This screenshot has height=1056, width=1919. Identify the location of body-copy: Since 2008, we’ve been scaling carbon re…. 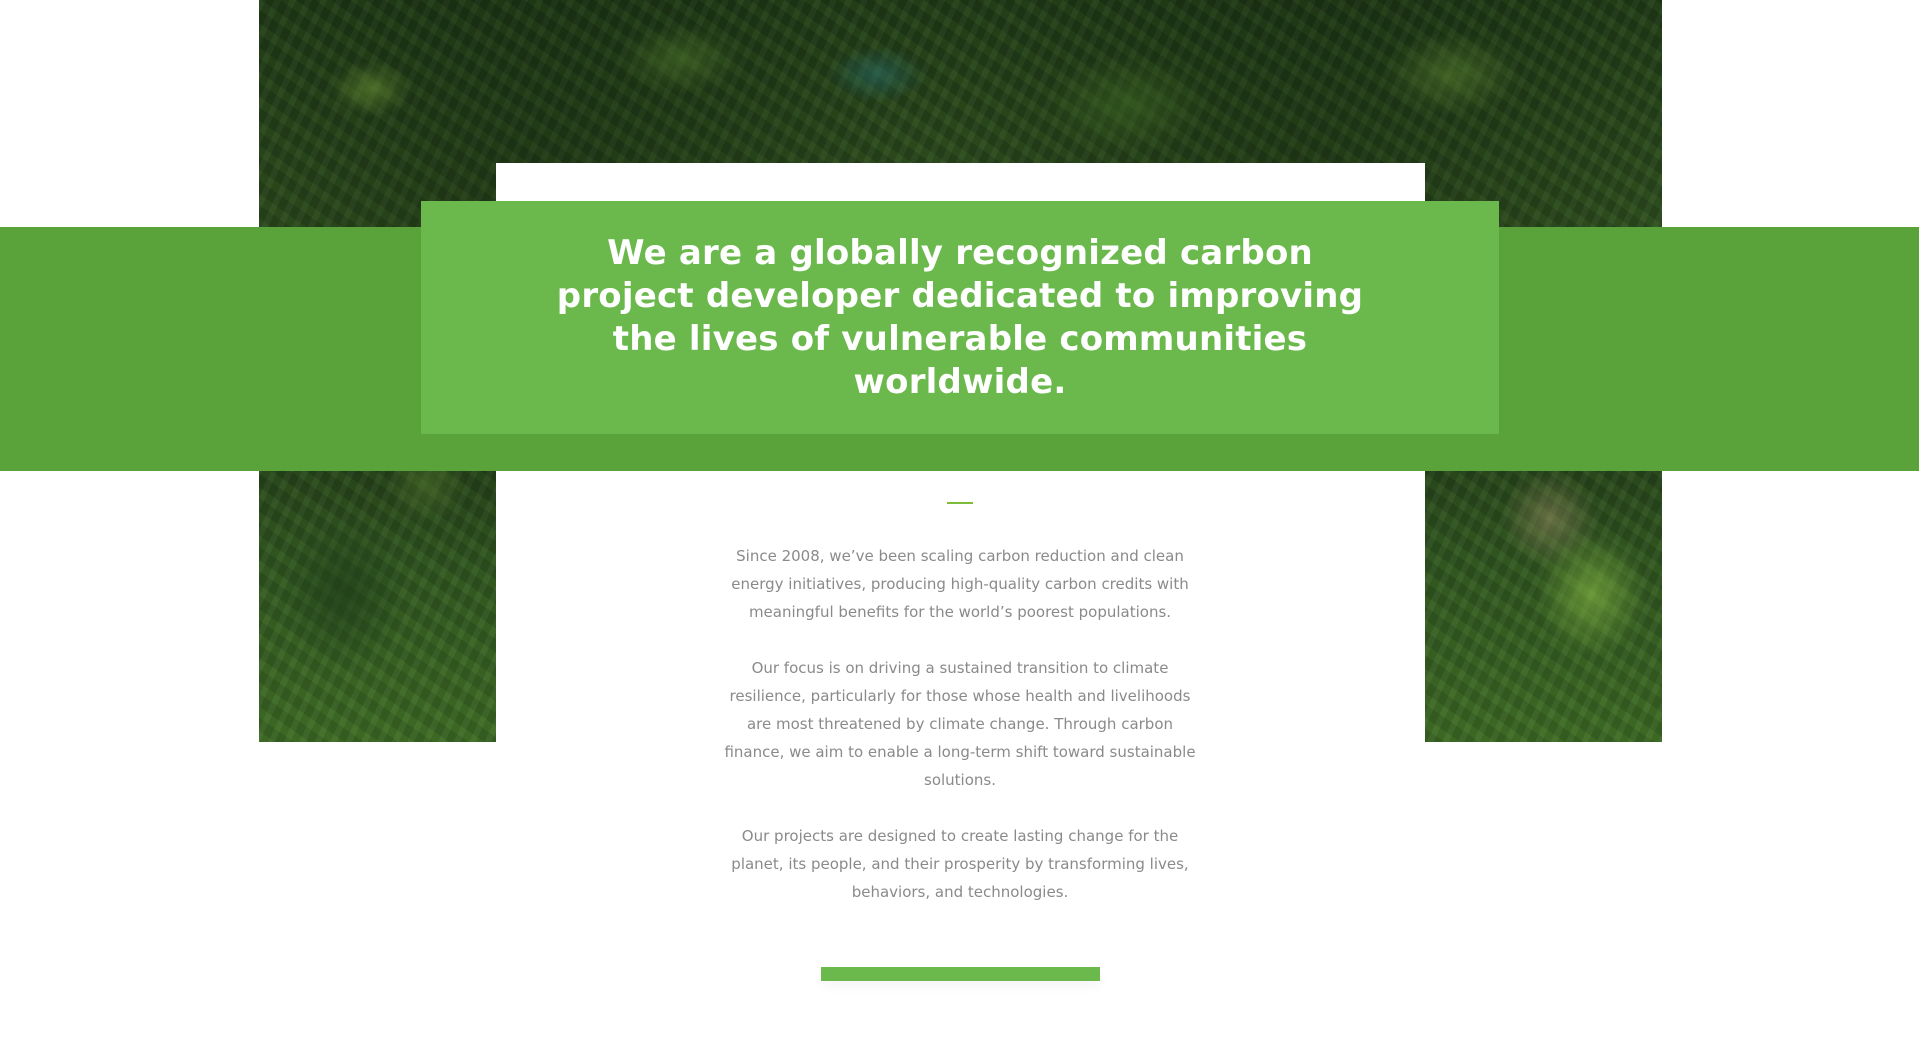
(960, 738).